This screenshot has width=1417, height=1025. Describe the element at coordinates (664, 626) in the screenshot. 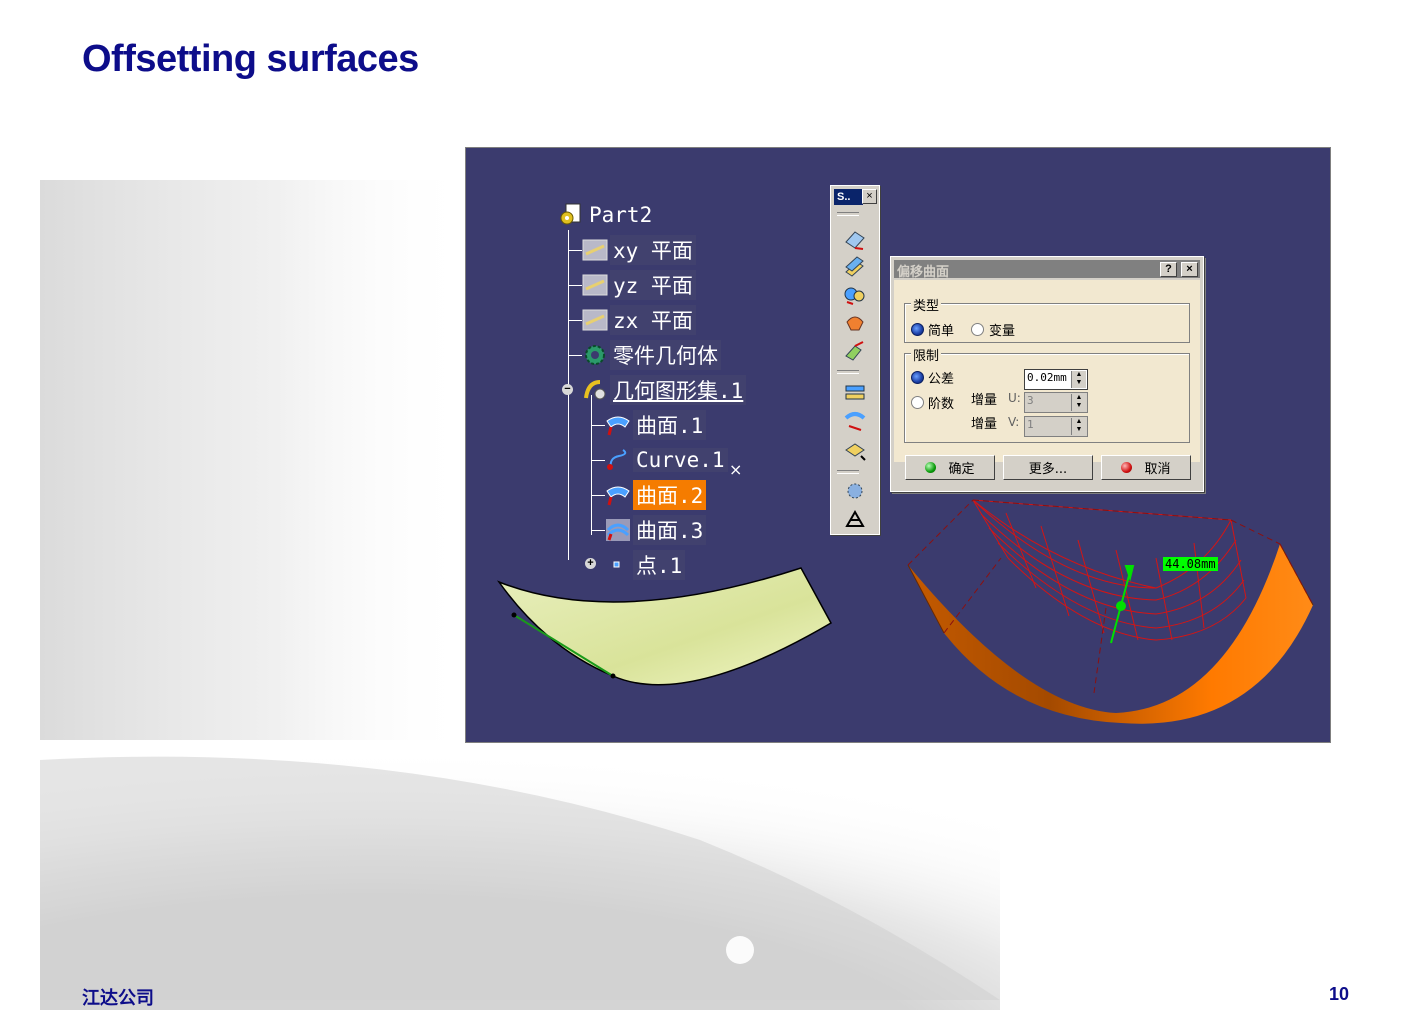

I see `surface-1-shape` at that location.